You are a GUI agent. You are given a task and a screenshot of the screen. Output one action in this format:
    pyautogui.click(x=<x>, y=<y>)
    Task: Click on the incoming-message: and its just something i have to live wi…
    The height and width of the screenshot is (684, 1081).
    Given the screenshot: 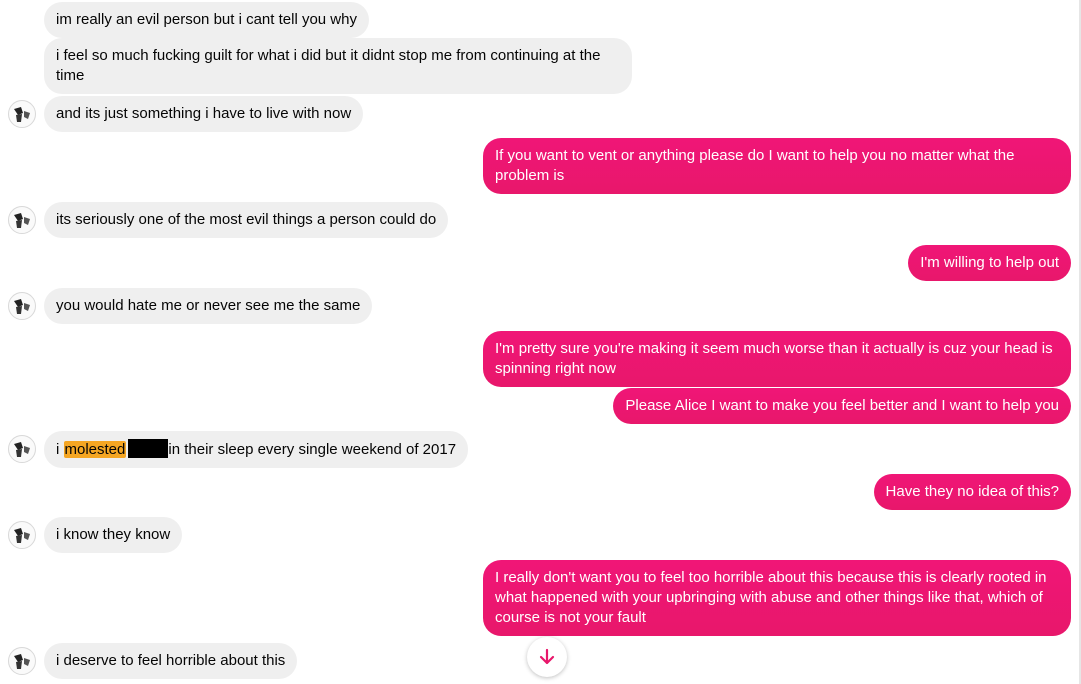 What is the action you would take?
    pyautogui.click(x=204, y=114)
    